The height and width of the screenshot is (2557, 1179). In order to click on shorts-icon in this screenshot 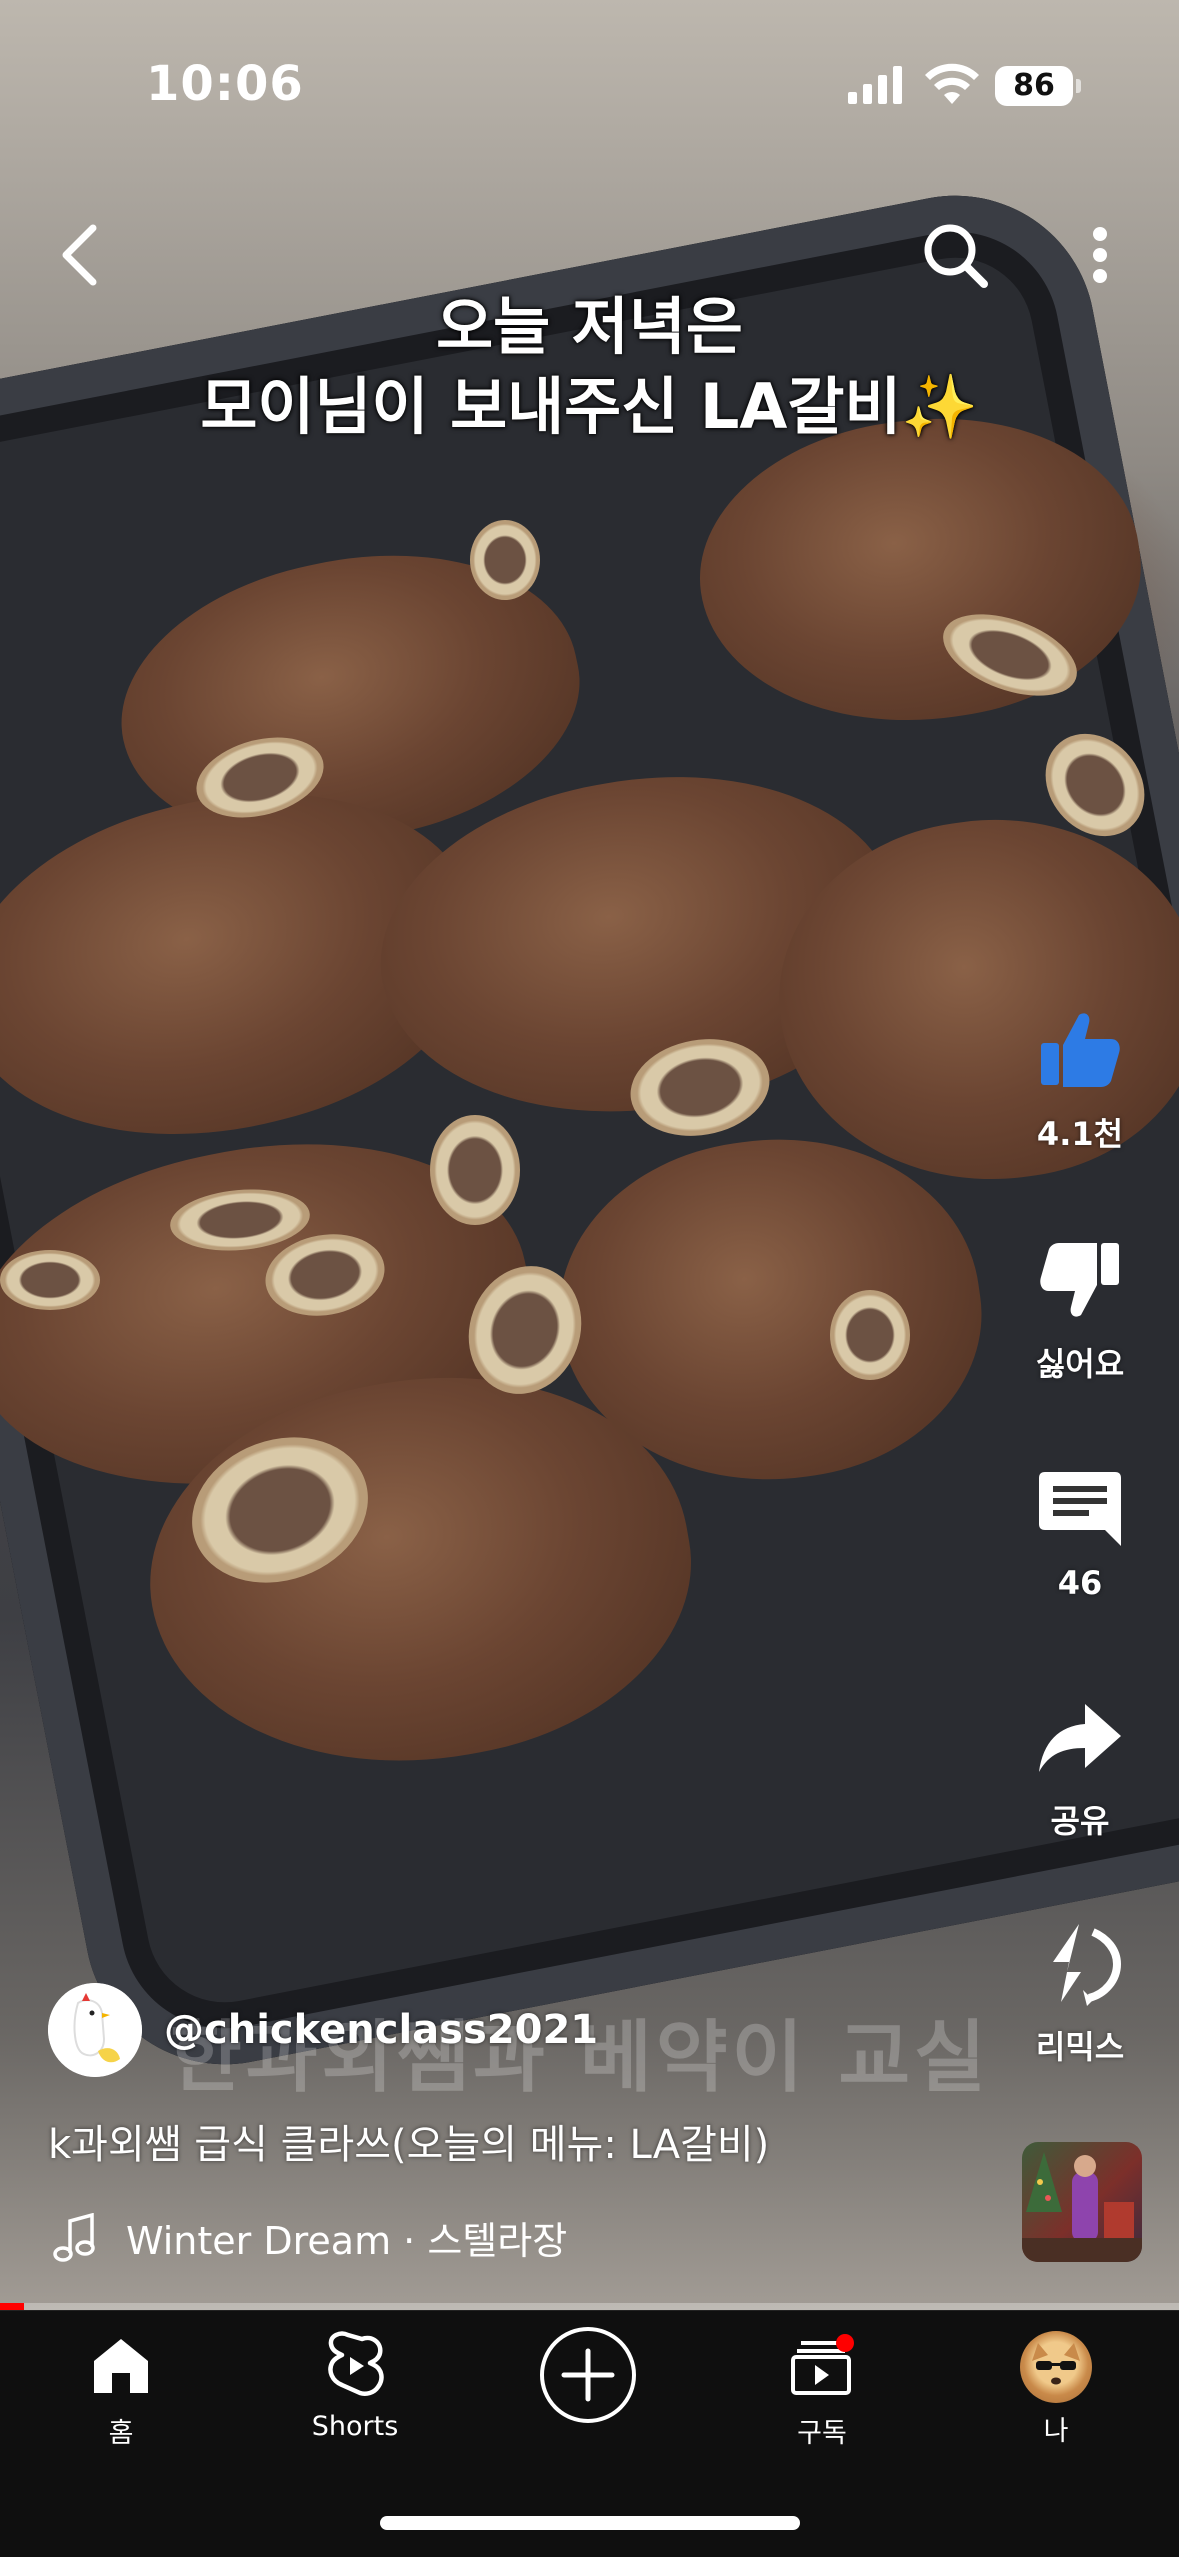, I will do `click(356, 2363)`.